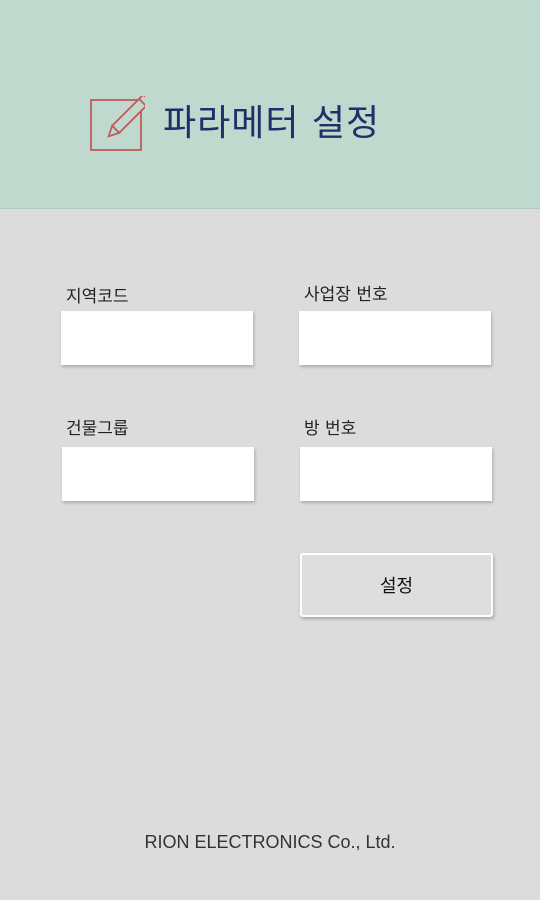 This screenshot has width=540, height=900. What do you see at coordinates (117, 123) in the screenshot?
I see `edit-pencil-icon` at bounding box center [117, 123].